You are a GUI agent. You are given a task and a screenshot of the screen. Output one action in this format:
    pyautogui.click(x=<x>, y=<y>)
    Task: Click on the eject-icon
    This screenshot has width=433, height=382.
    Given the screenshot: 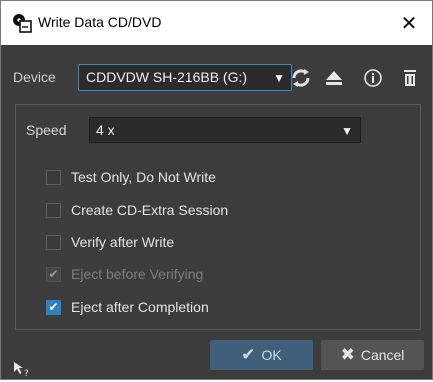 What is the action you would take?
    pyautogui.click(x=334, y=78)
    